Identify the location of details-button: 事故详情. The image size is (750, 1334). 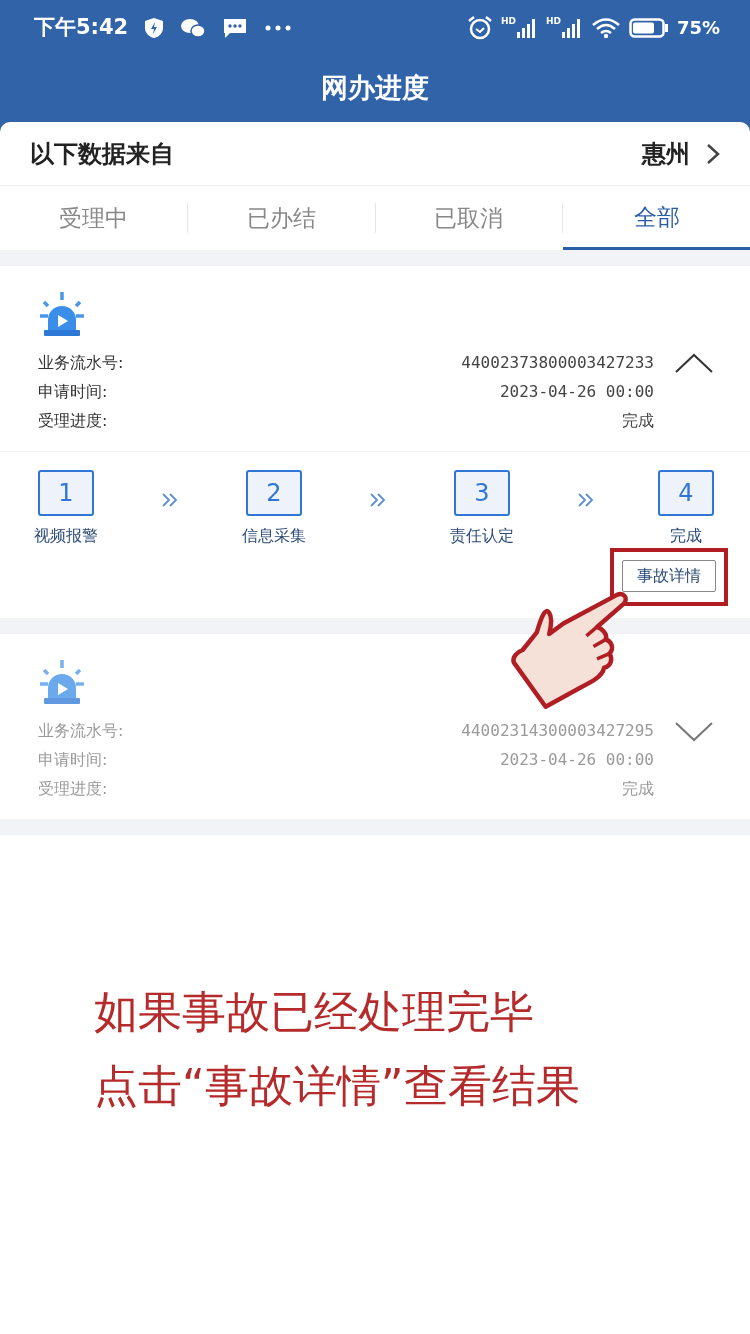
(669, 576).